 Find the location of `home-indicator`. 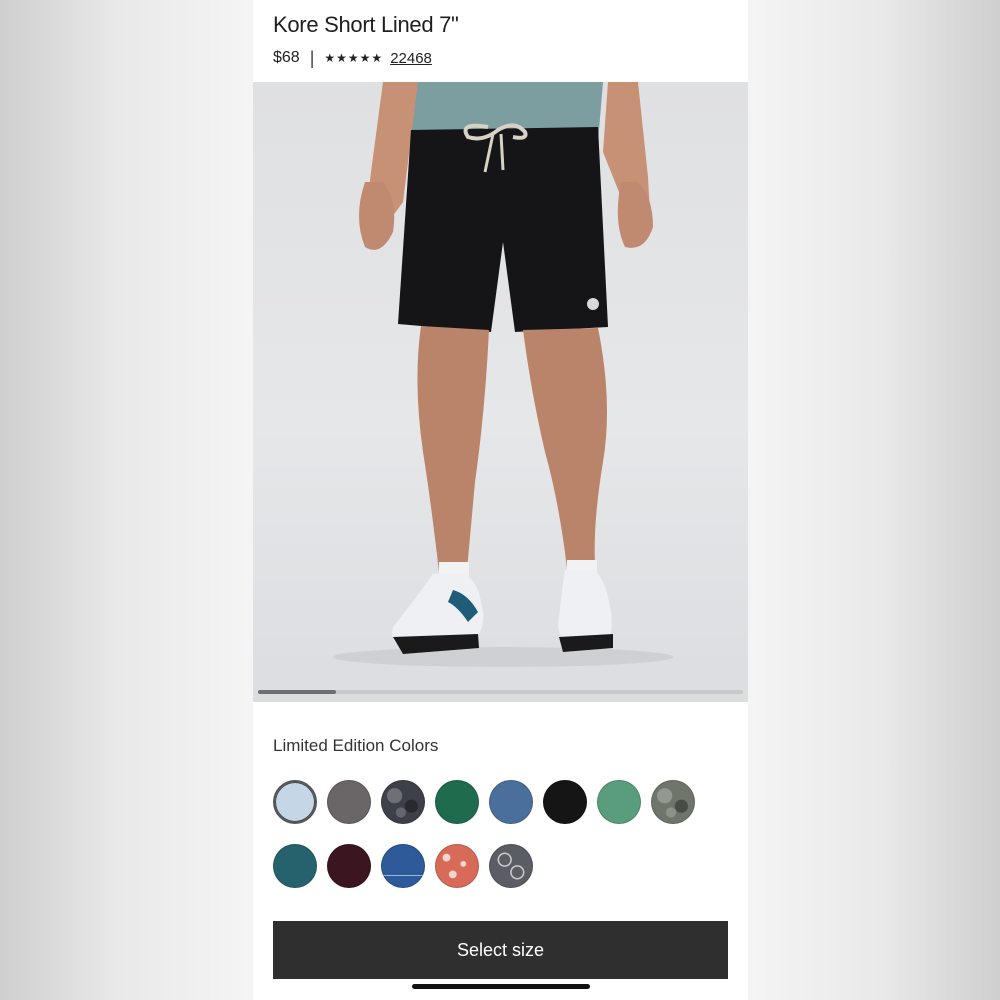

home-indicator is located at coordinates (501, 986).